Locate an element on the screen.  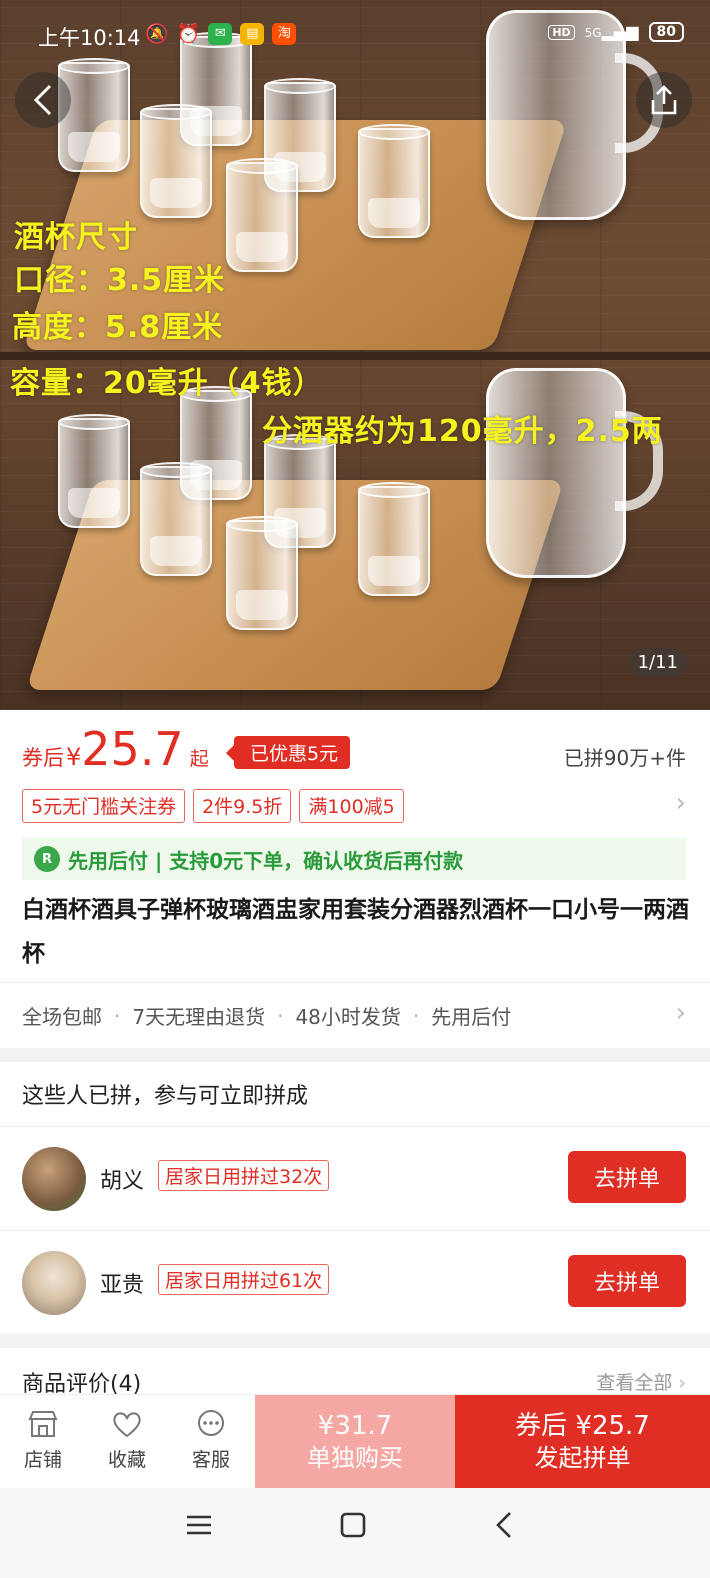
see-all-label: 查看全部 is located at coordinates (634, 1383).